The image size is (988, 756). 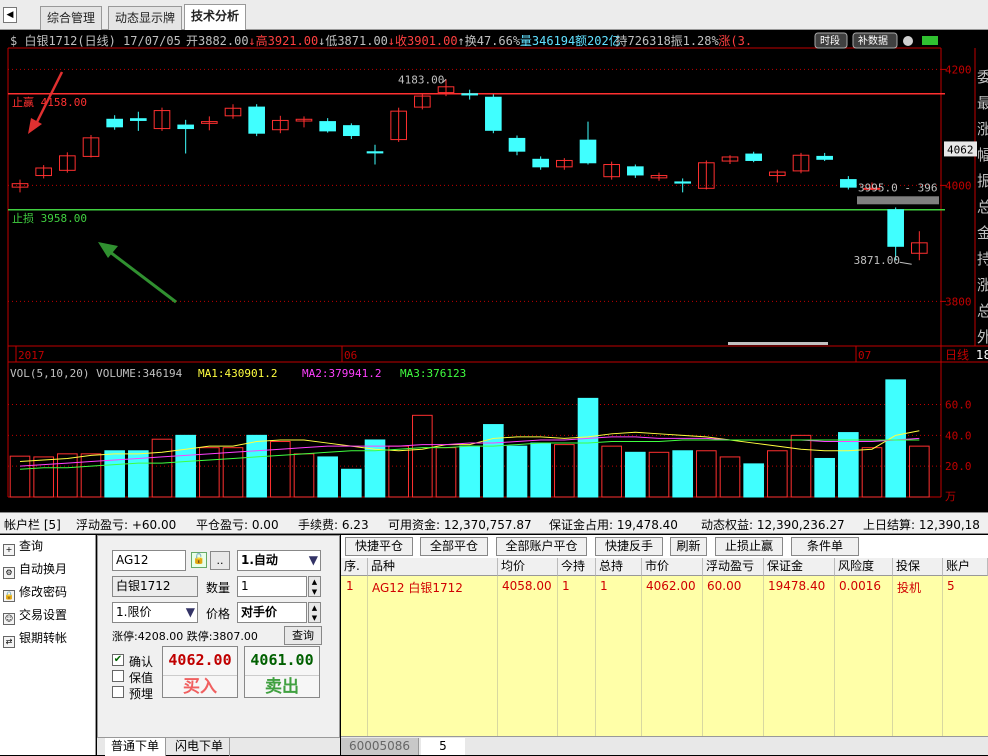 What do you see at coordinates (672, 567) in the screenshot?
I see `col-market-price: 市价` at bounding box center [672, 567].